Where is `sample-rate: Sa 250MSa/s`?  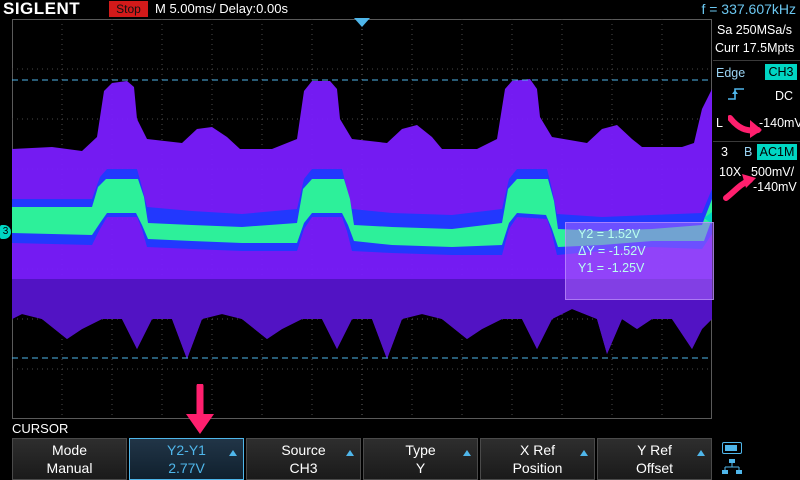
sample-rate: Sa 250MSa/s is located at coordinates (755, 30).